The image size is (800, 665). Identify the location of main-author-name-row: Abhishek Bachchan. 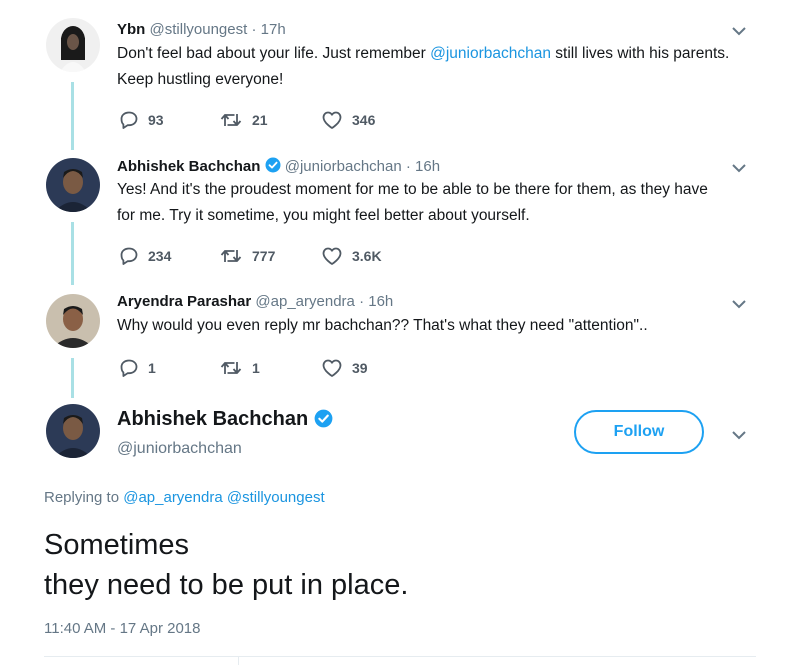
(225, 419).